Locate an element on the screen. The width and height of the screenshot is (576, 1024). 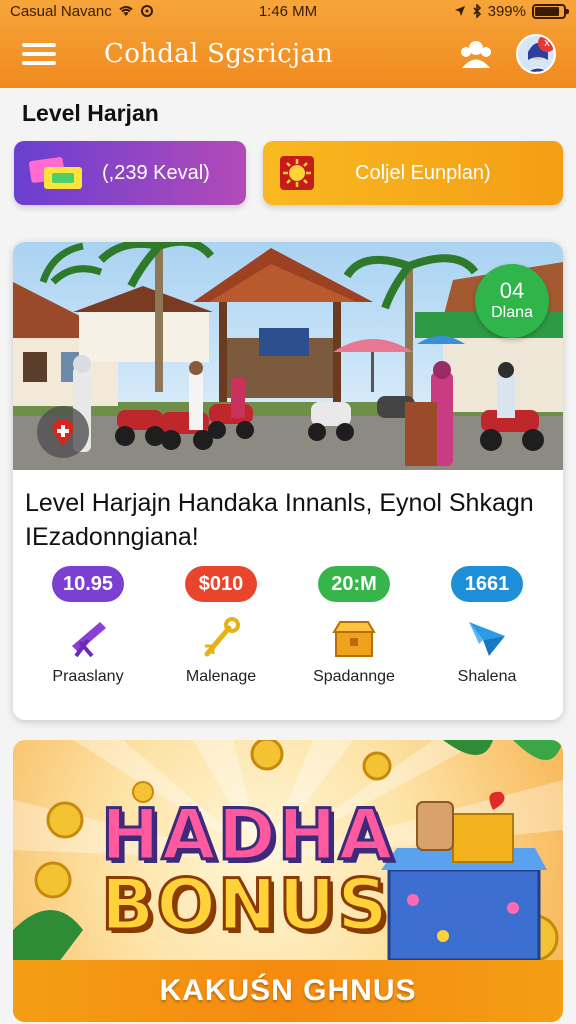
eunplan-button: Coljel Eunplan) is located at coordinates (413, 173).